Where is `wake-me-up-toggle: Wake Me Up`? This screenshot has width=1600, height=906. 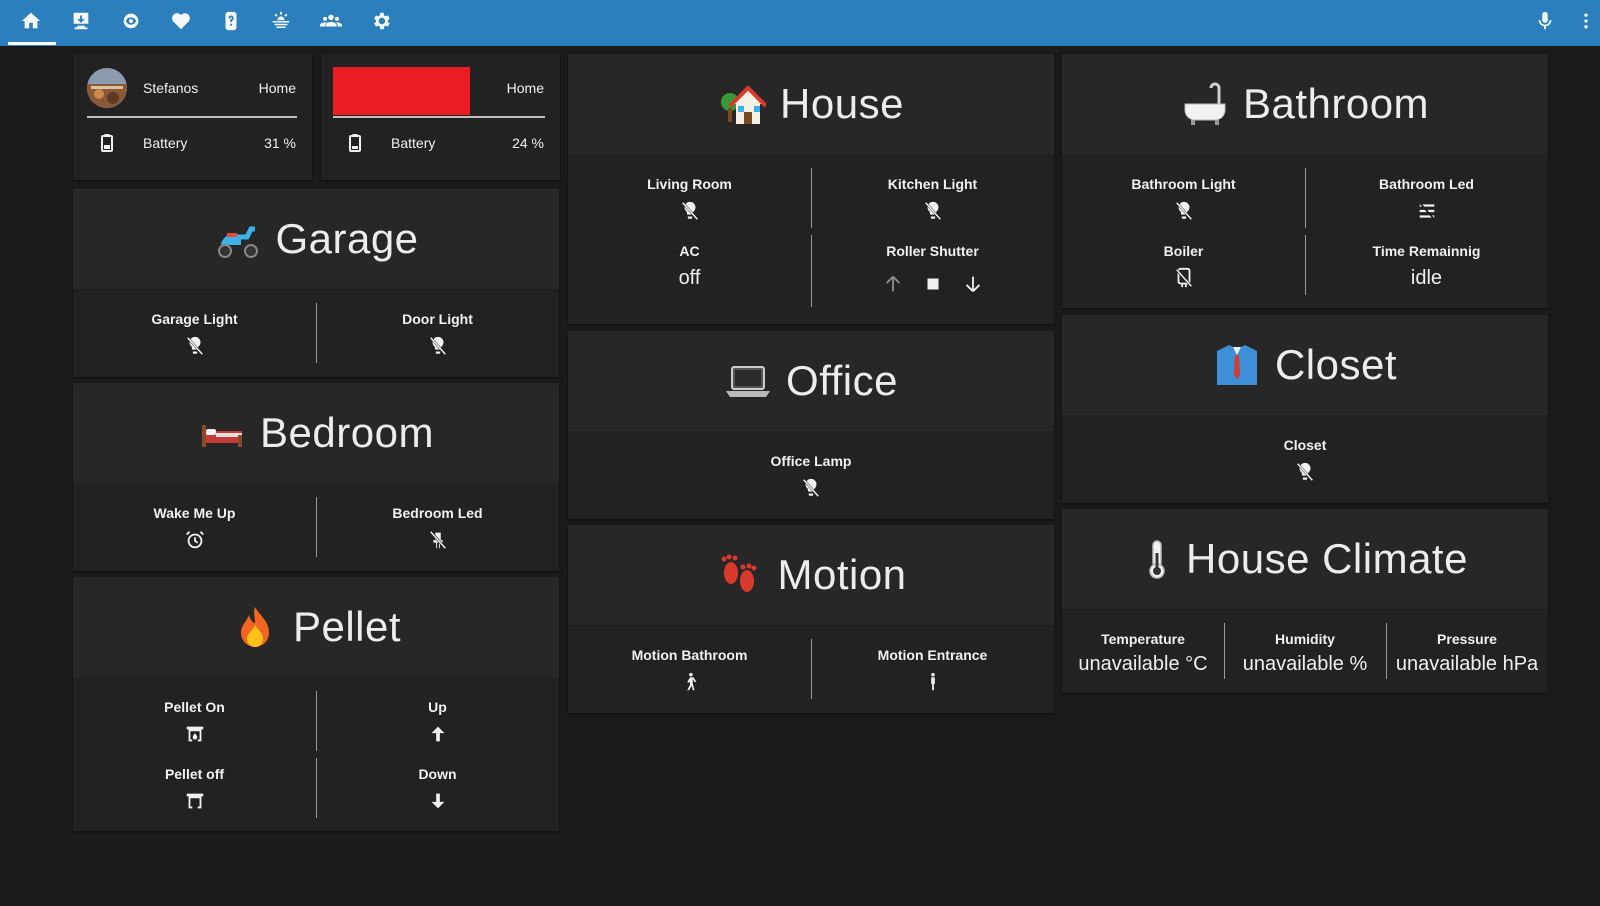
wake-me-up-toggle: Wake Me Up is located at coordinates (194, 528).